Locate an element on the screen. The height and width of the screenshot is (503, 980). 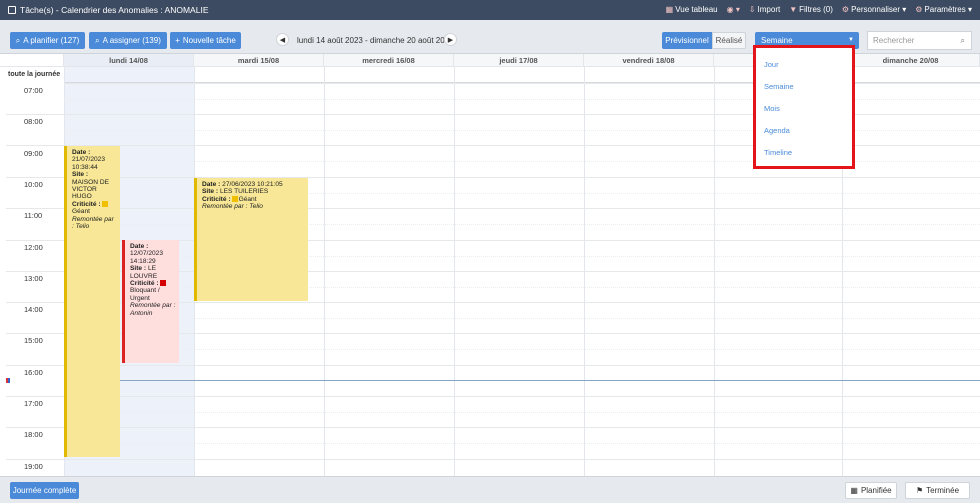
table-view-button: ▦ Vue tableau is located at coordinates (692, 9).